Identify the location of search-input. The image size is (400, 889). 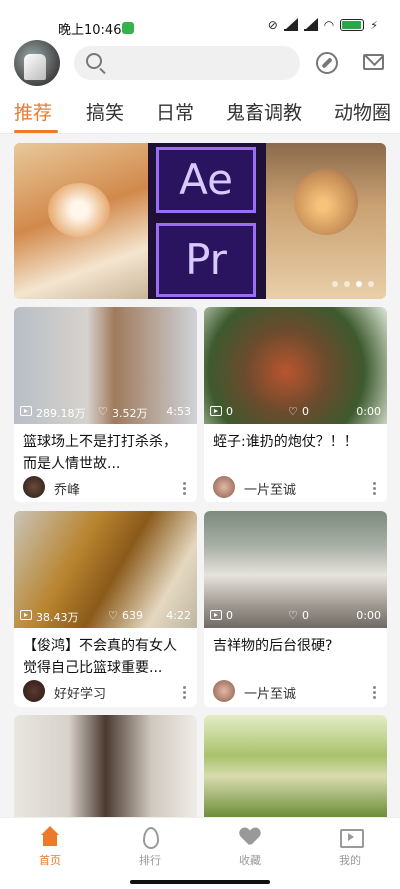
(202, 63).